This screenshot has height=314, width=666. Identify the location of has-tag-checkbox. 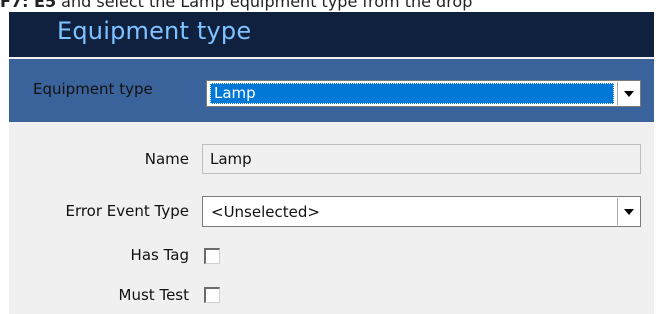
(212, 256).